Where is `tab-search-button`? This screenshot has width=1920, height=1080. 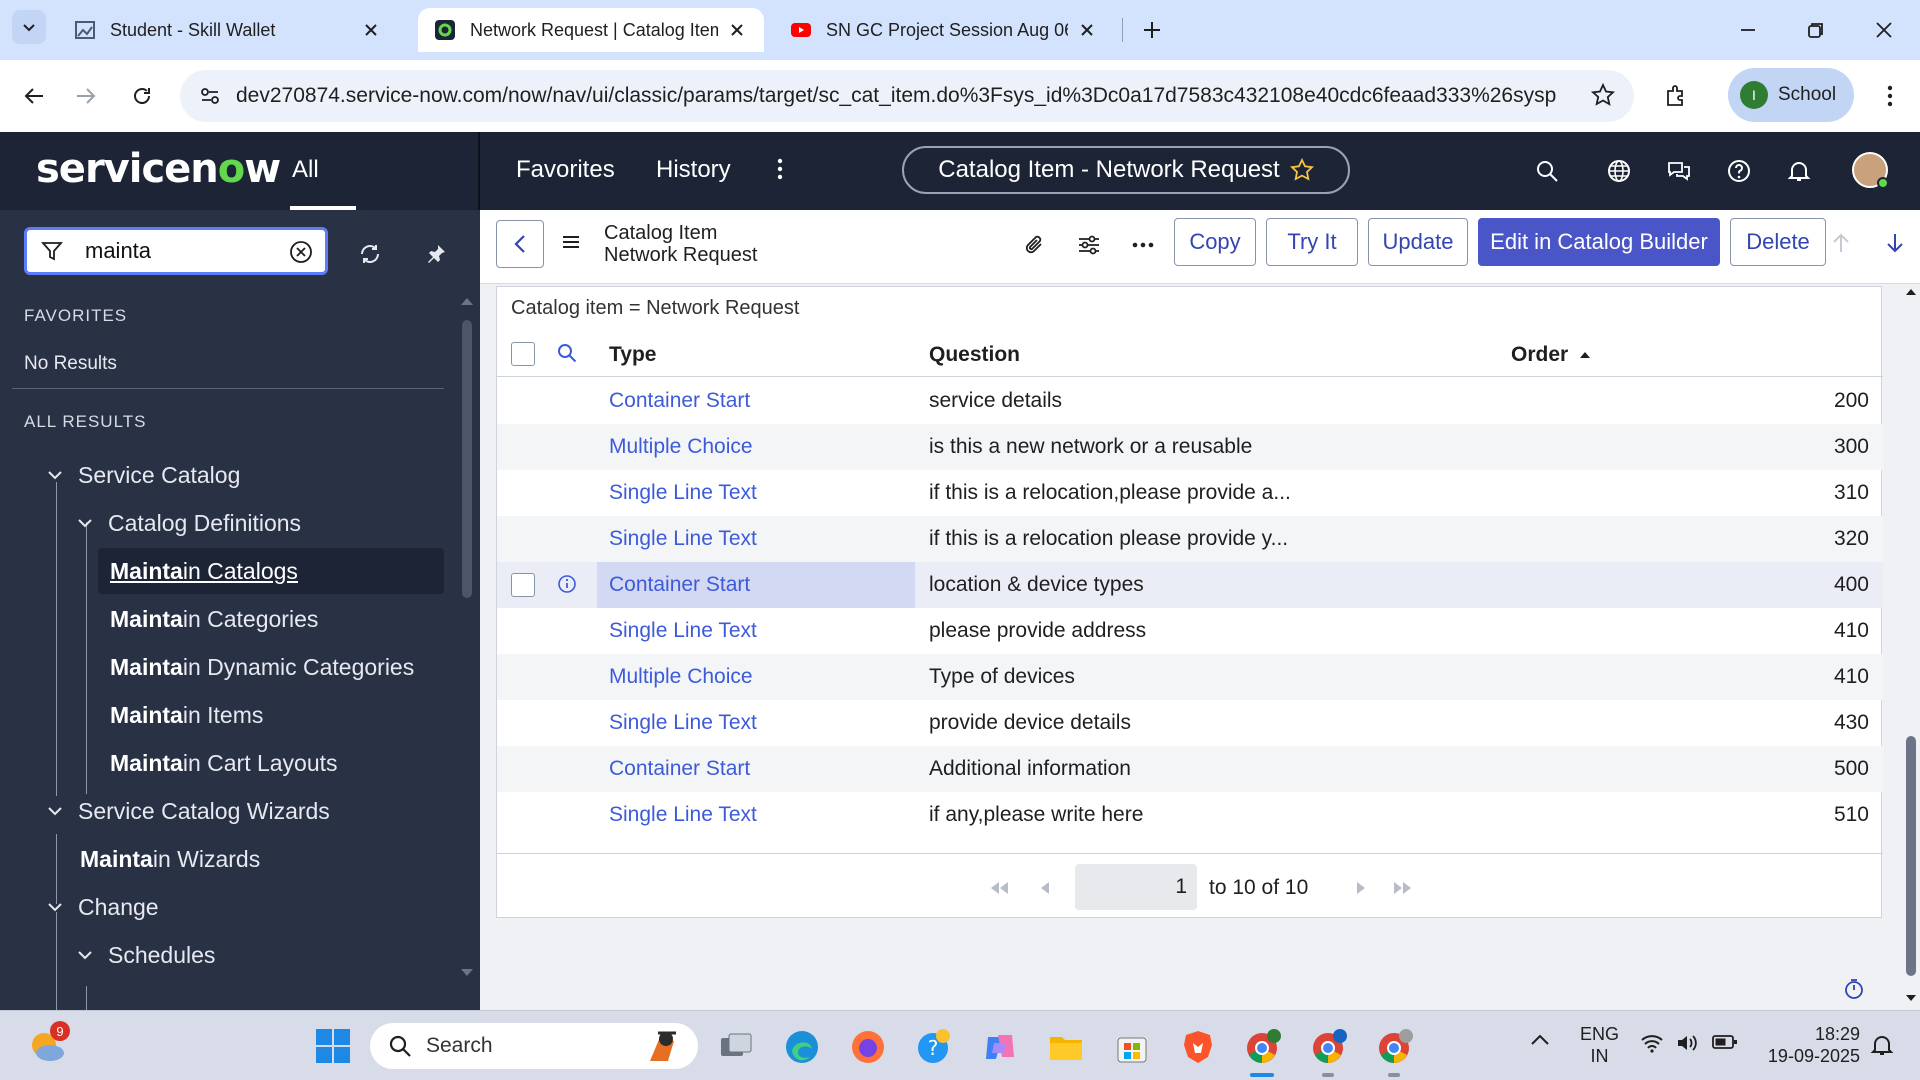
tab-search-button is located at coordinates (29, 27).